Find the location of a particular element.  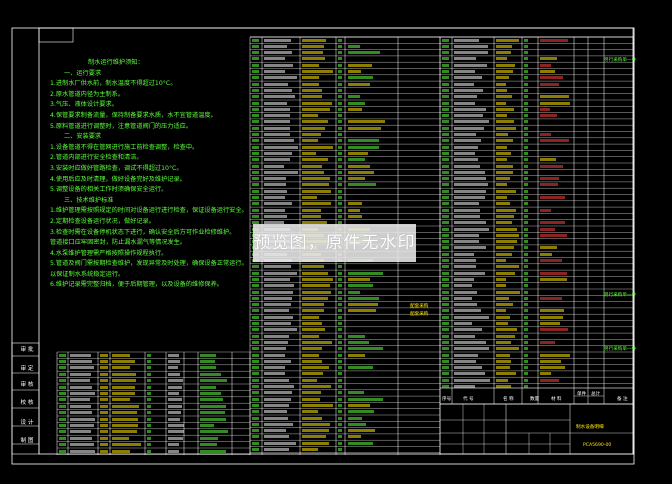

notes-line: 2.原水管道内径为主制系。 is located at coordinates (87, 94).